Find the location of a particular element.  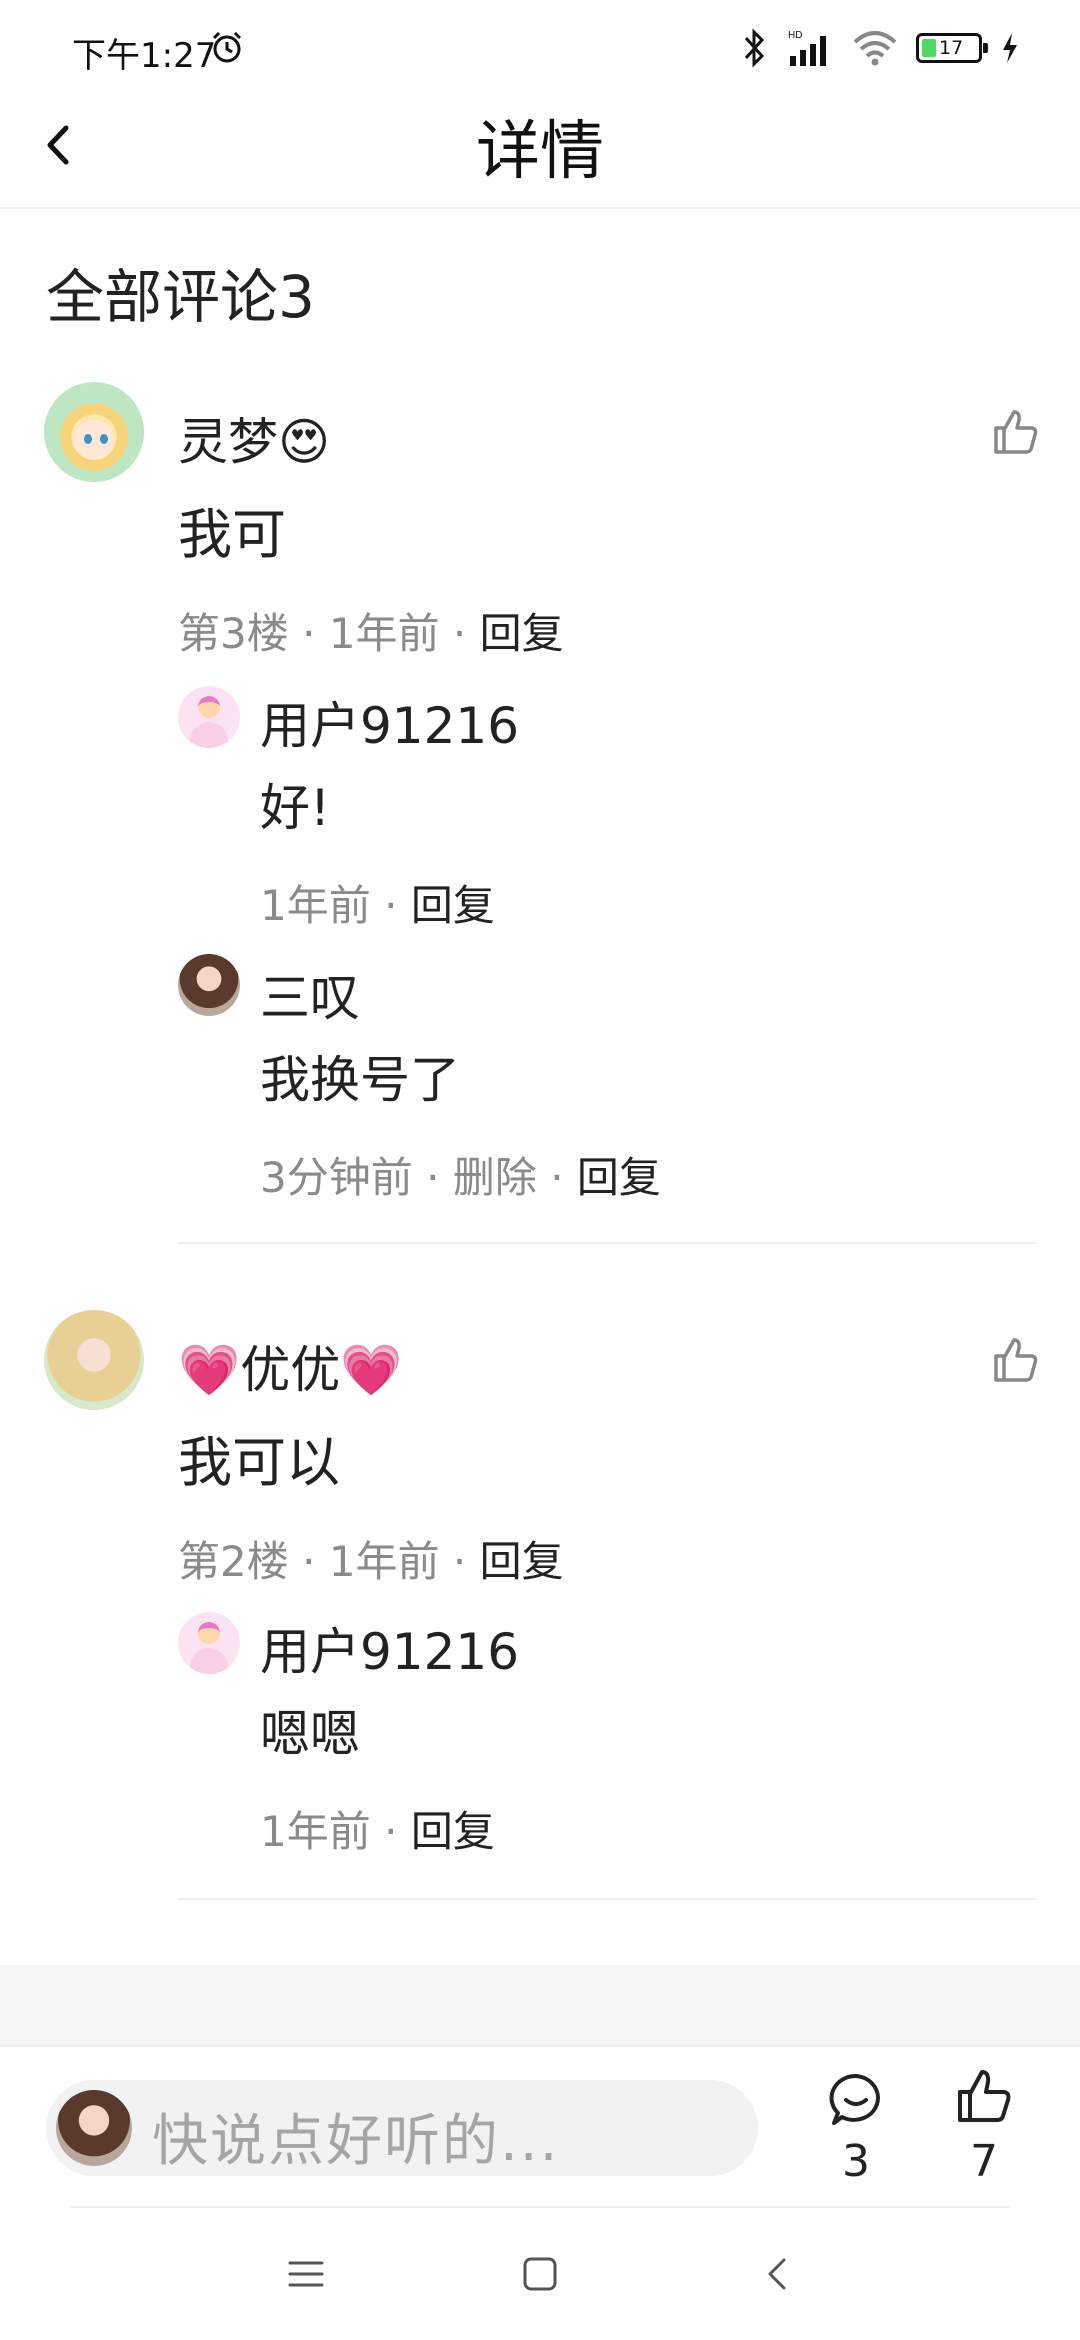

reply-content: 我换号了 is located at coordinates (360, 1080).